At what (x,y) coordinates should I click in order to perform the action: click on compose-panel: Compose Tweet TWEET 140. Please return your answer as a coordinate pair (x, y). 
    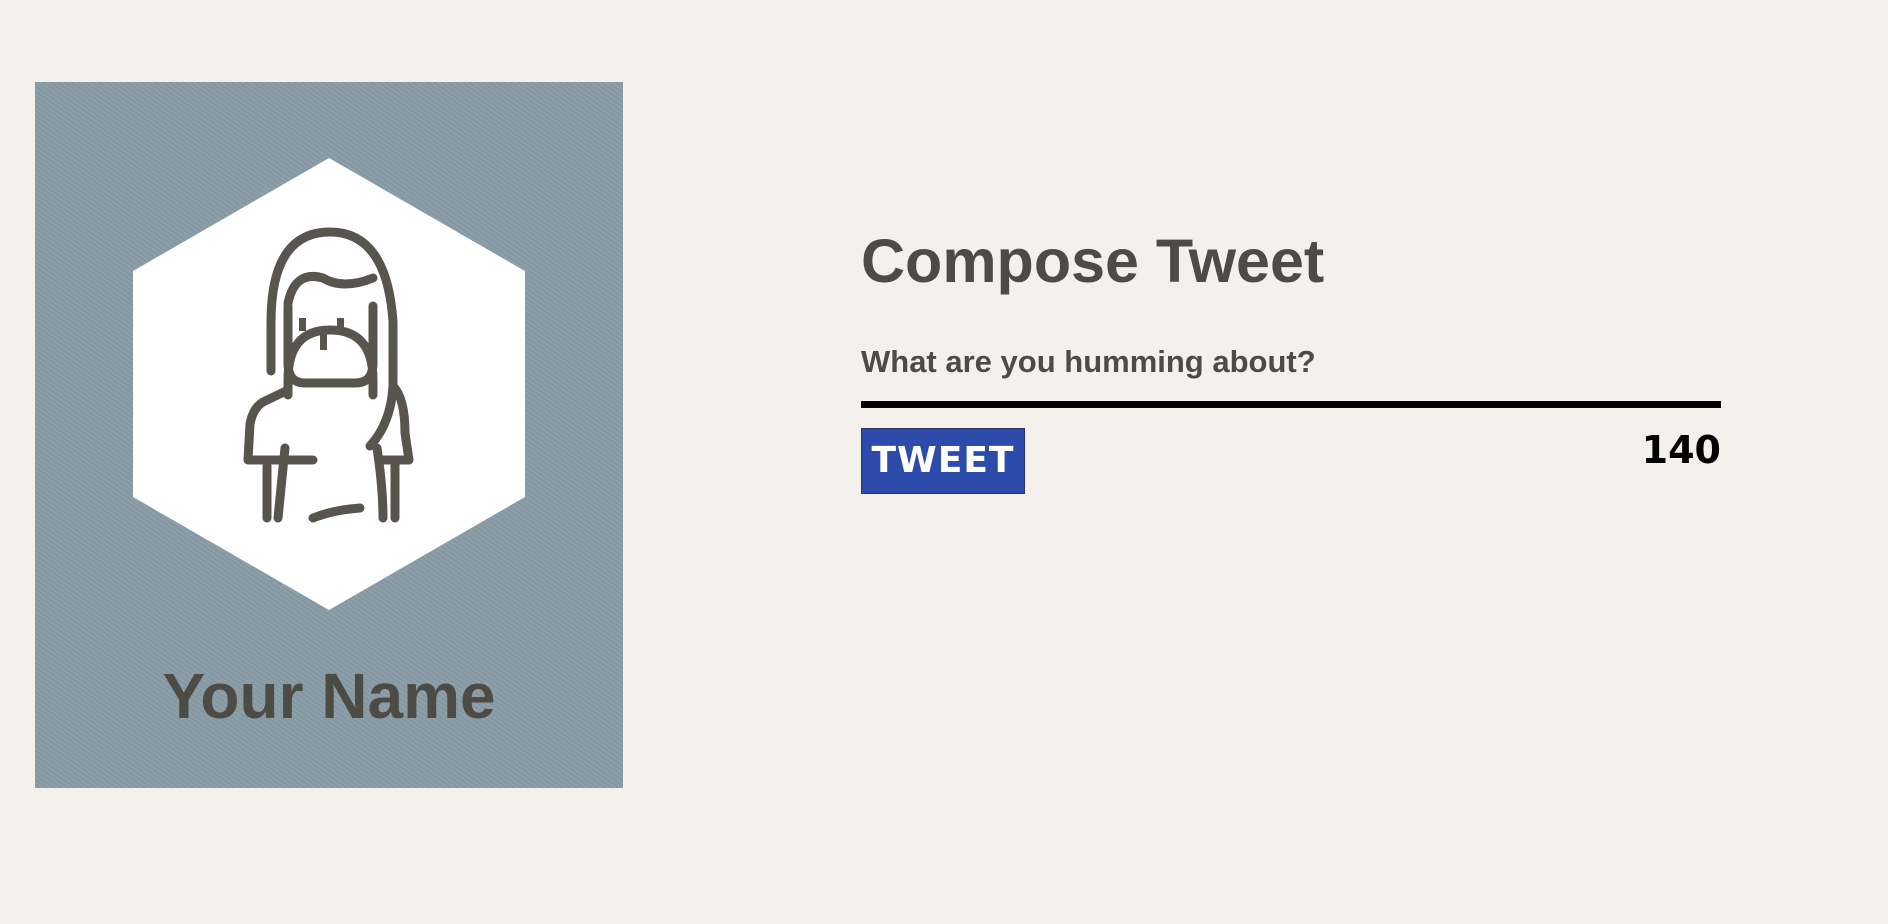
    Looking at the image, I should click on (1291, 359).